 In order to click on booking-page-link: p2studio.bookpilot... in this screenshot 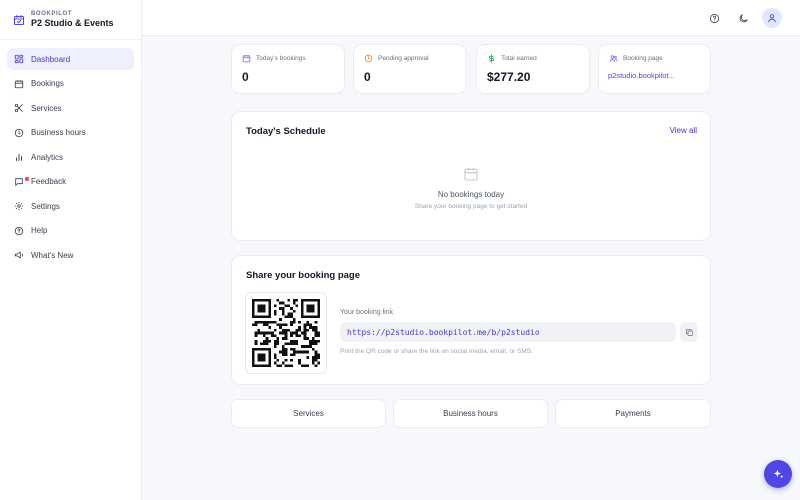, I will do `click(641, 75)`.